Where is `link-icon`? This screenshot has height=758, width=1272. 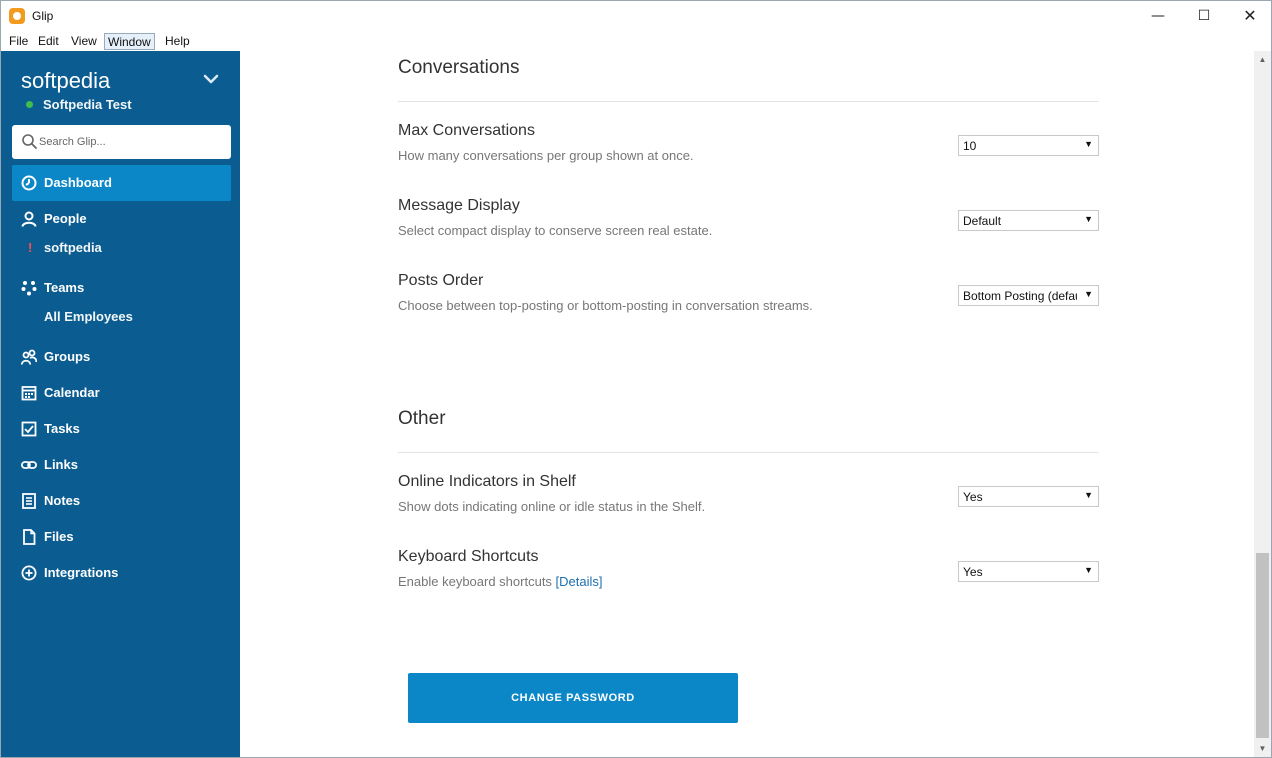 link-icon is located at coordinates (29, 465).